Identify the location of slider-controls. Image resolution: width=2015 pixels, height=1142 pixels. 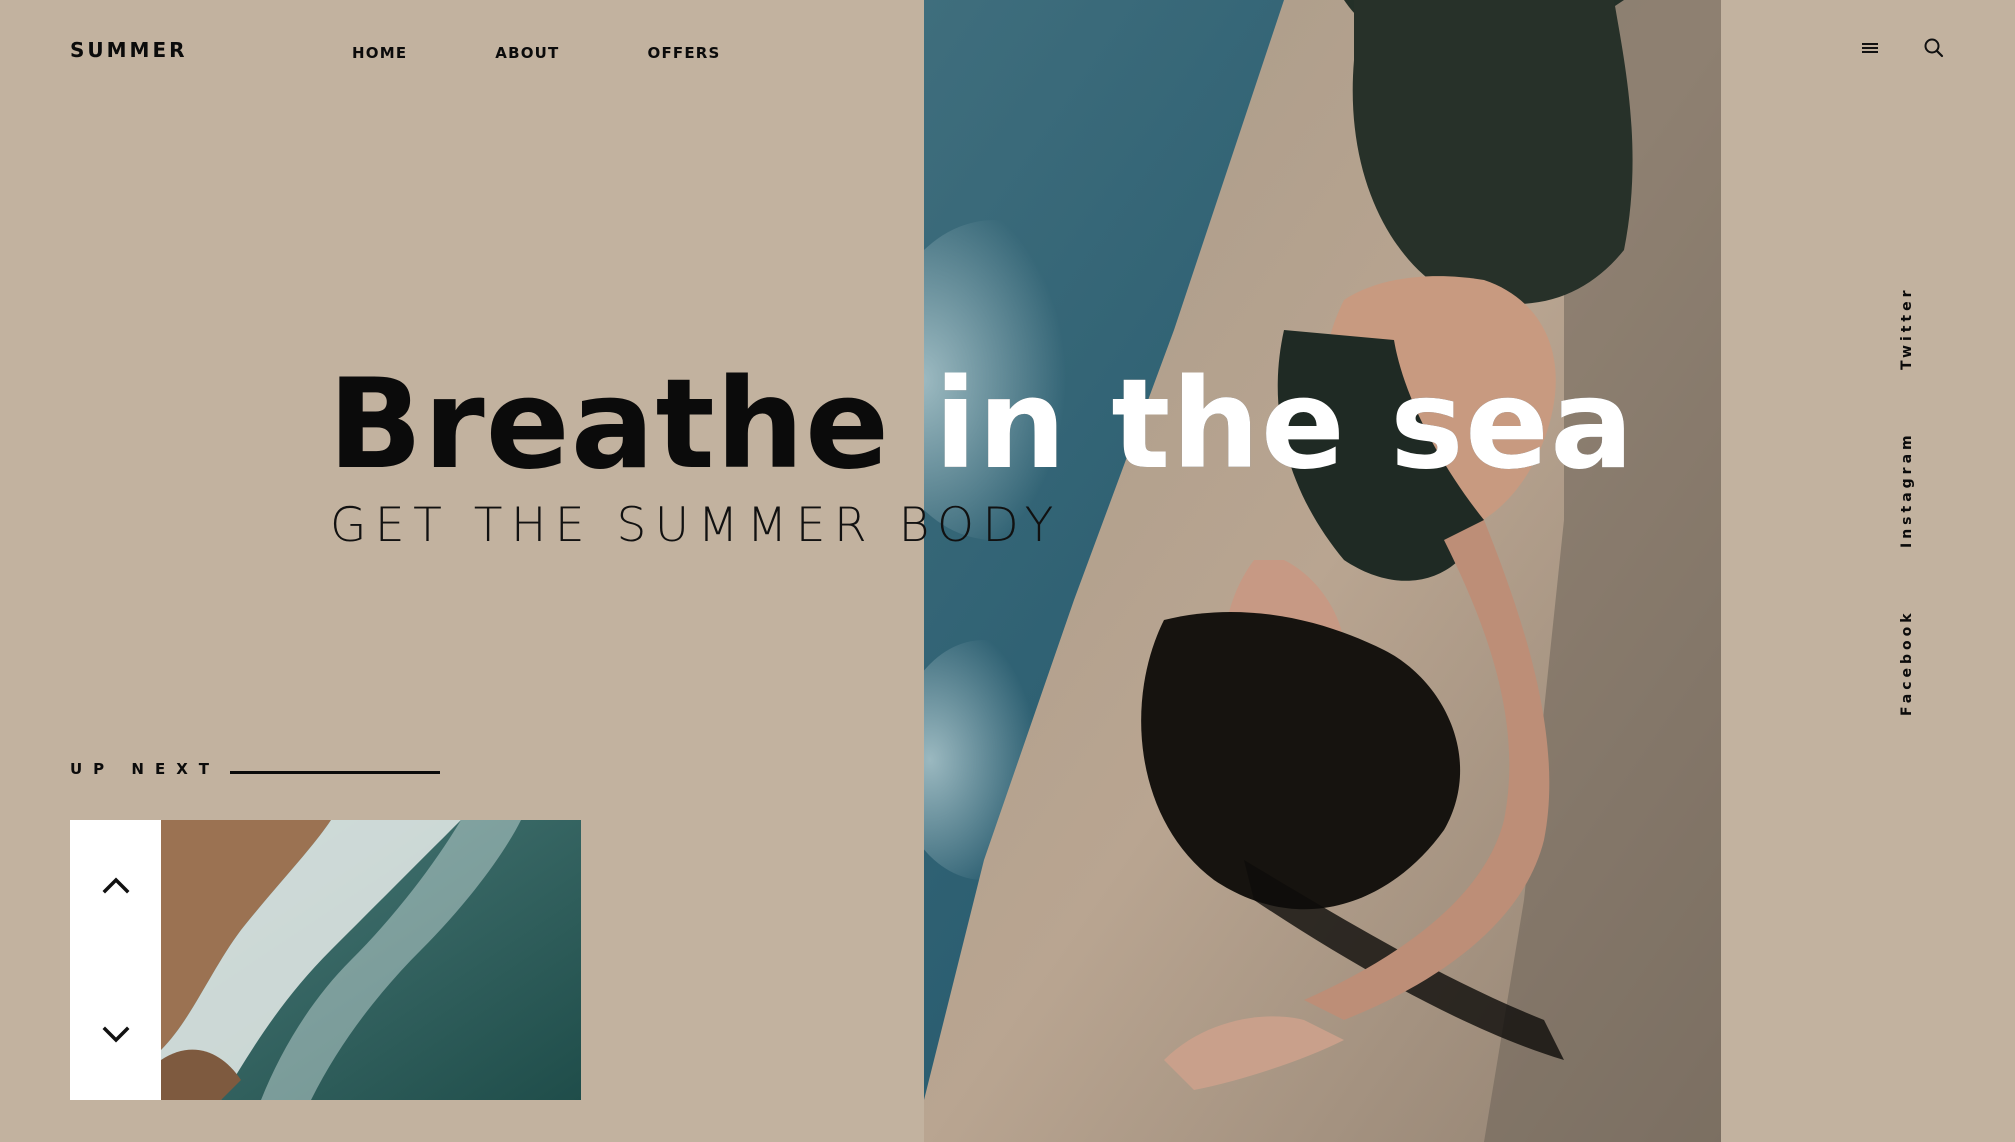
(115, 960).